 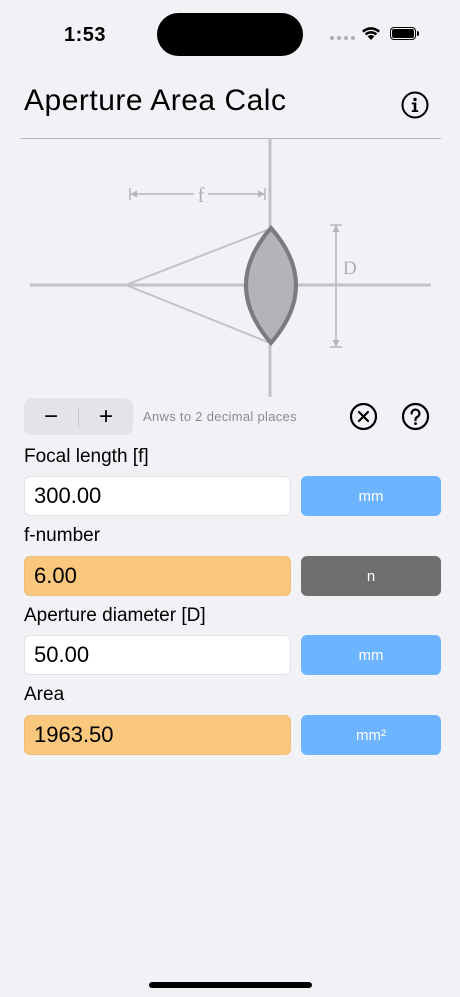 I want to click on help-icon, so click(x=415, y=416).